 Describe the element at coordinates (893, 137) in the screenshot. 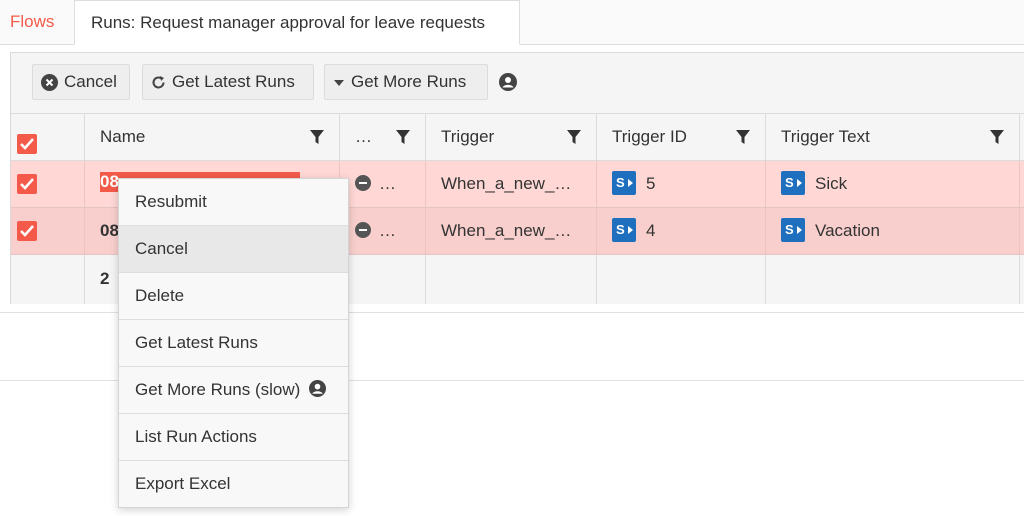

I see `column-header-trigger-text: Trigger Text` at that location.